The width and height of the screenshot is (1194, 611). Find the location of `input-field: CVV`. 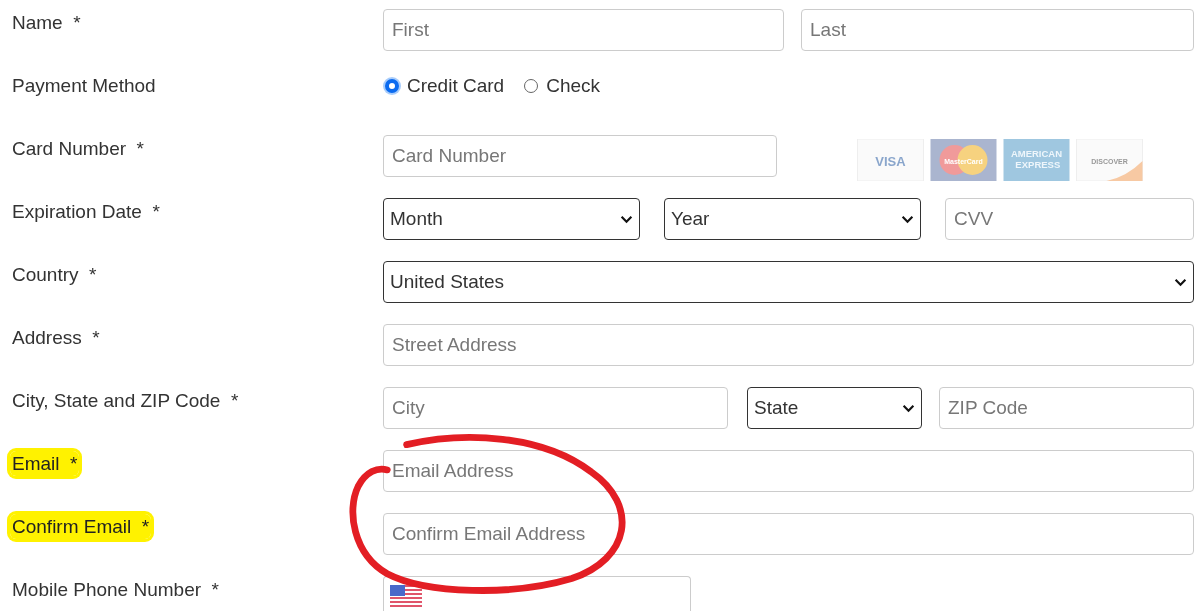

input-field: CVV is located at coordinates (1069, 219).